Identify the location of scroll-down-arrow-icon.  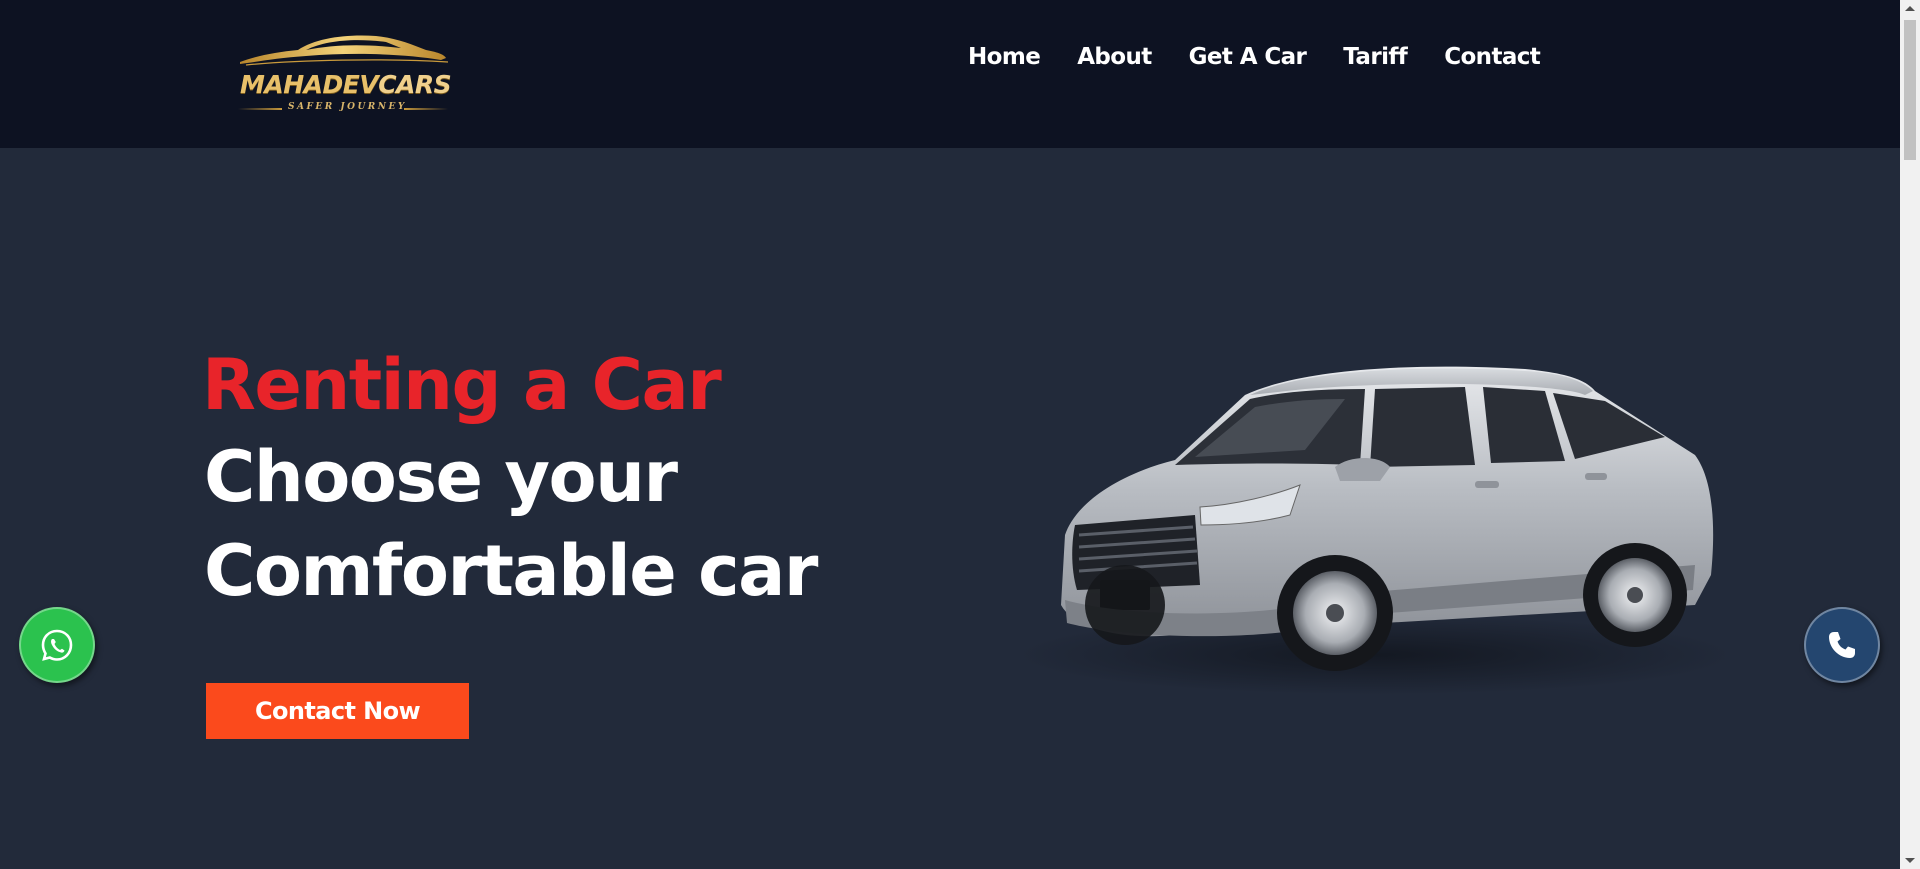
(1910, 860).